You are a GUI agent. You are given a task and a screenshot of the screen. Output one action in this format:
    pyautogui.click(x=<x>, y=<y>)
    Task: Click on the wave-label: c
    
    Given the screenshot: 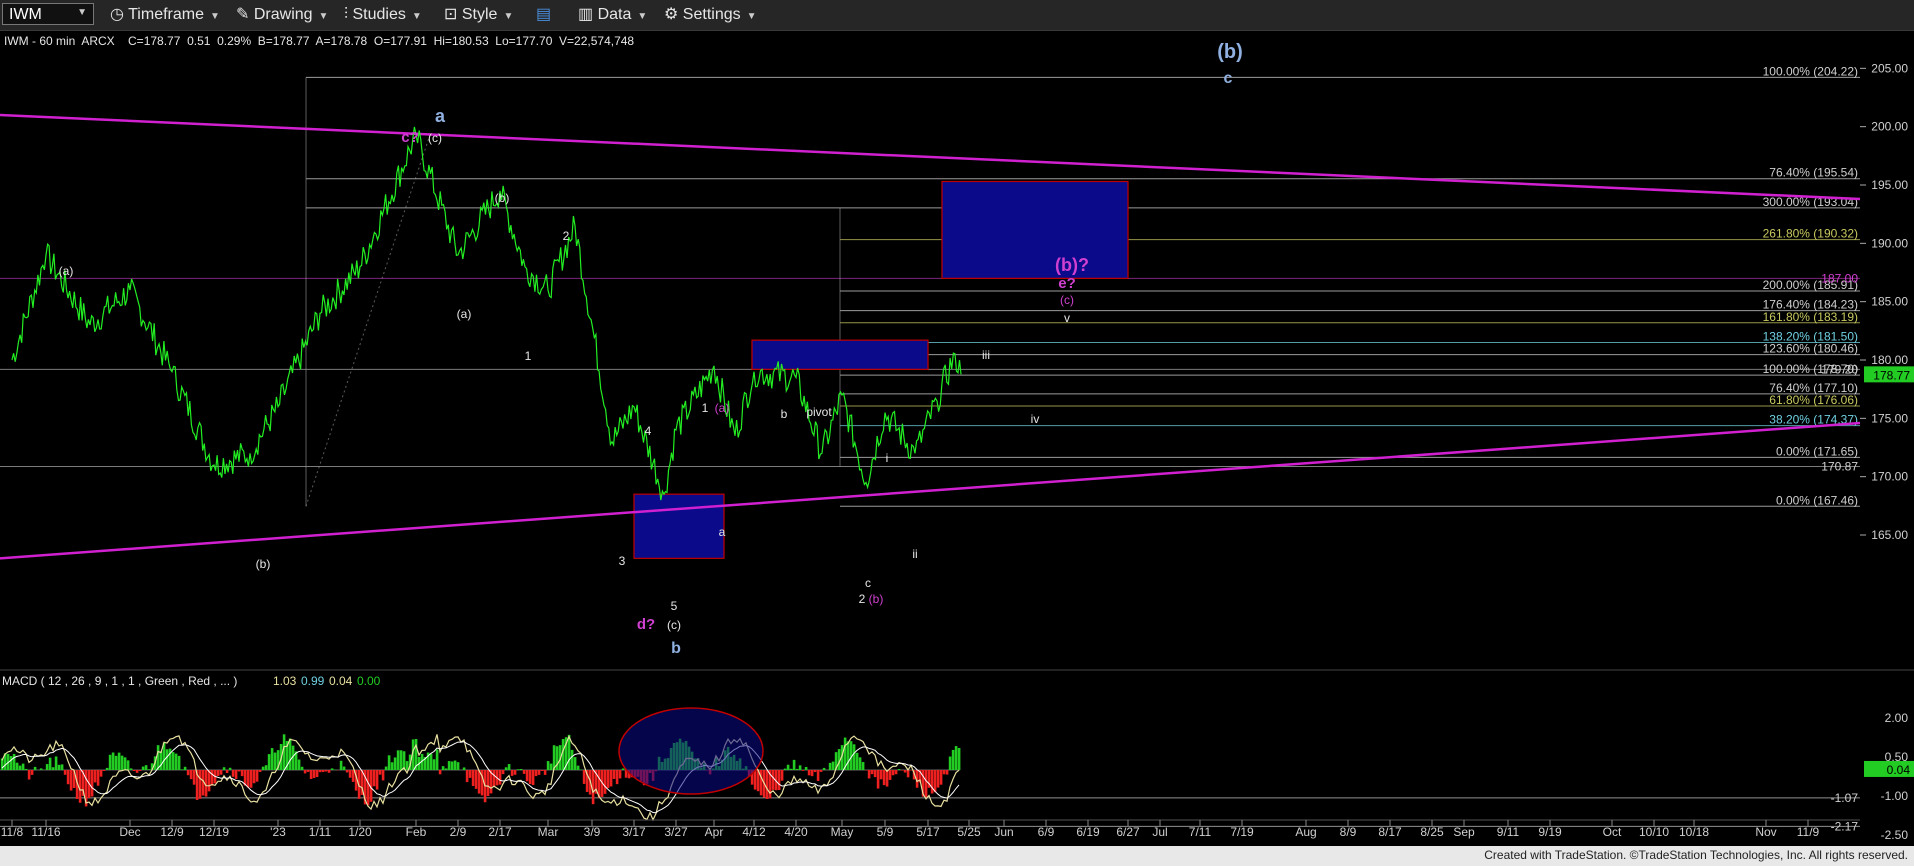 What is the action you would take?
    pyautogui.click(x=1228, y=78)
    